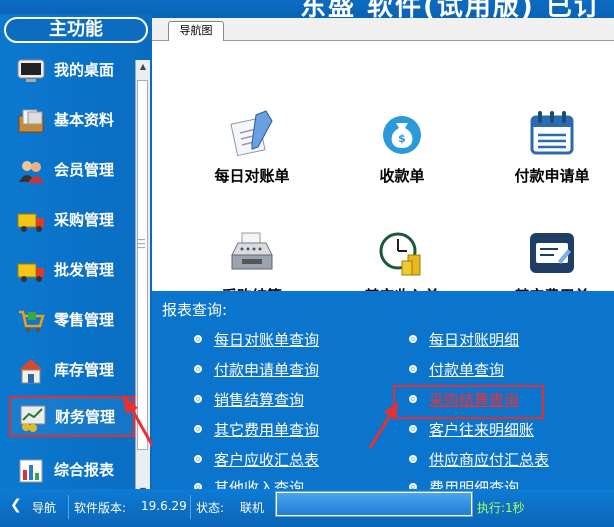  I want to click on sidebar-header-label: 主功能, so click(76, 29).